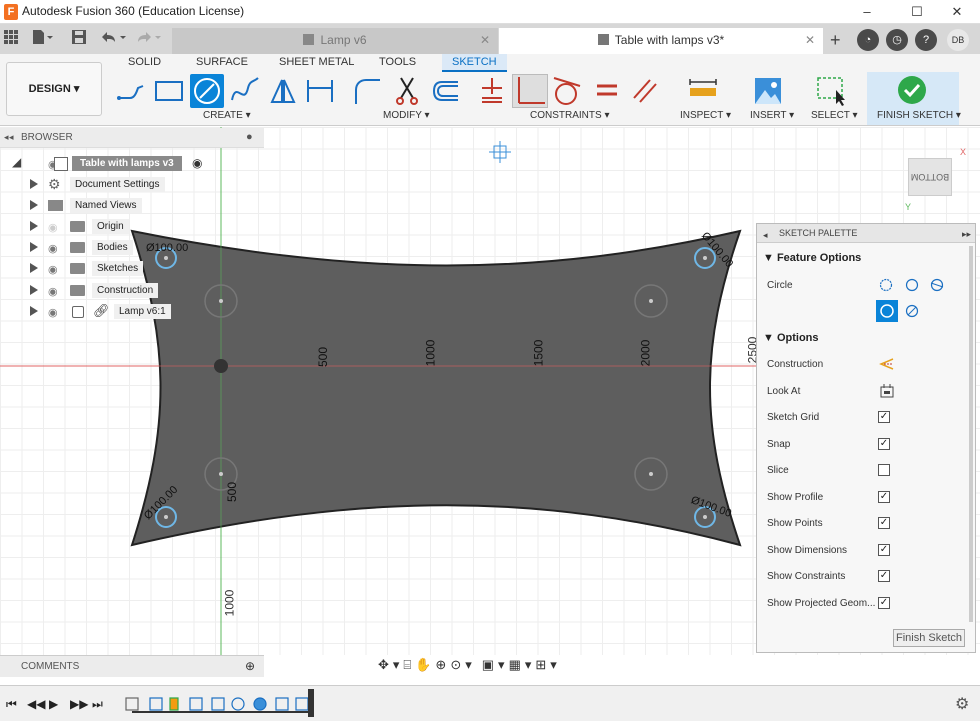  What do you see at coordinates (886, 285) in the screenshot?
I see `center-diameter-circle-icon` at bounding box center [886, 285].